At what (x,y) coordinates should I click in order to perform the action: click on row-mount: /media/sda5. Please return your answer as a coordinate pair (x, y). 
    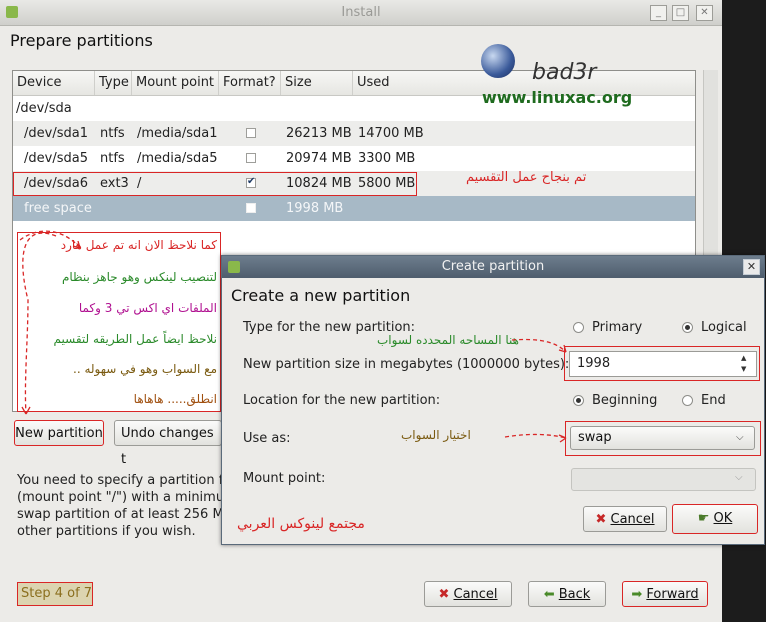
    Looking at the image, I should click on (177, 158).